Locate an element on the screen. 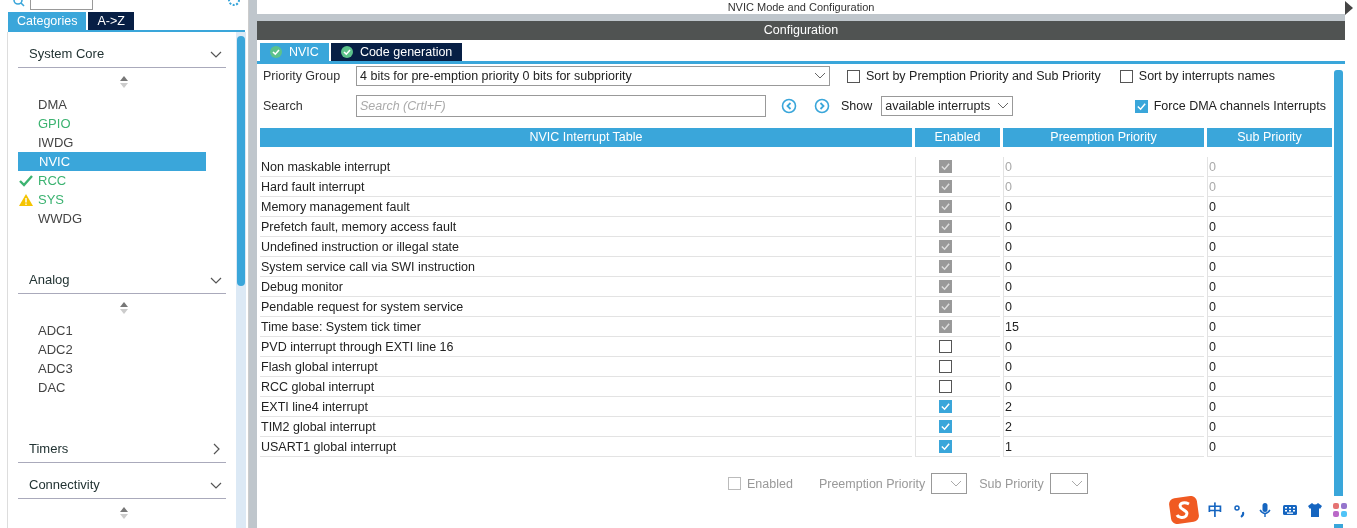 This screenshot has width=1357, height=528. previous-icon is located at coordinates (789, 106).